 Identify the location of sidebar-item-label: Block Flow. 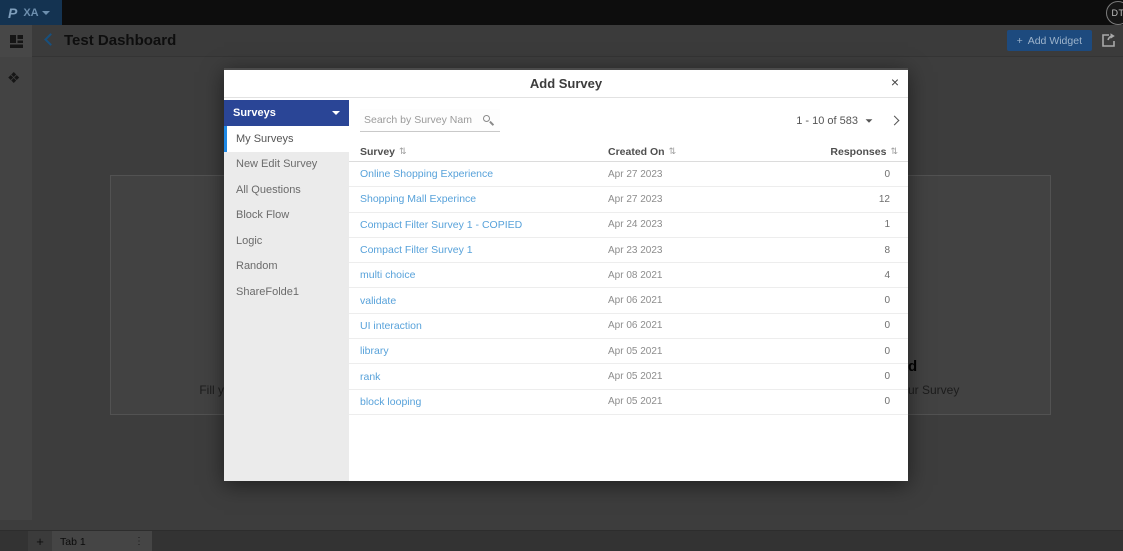
(263, 215).